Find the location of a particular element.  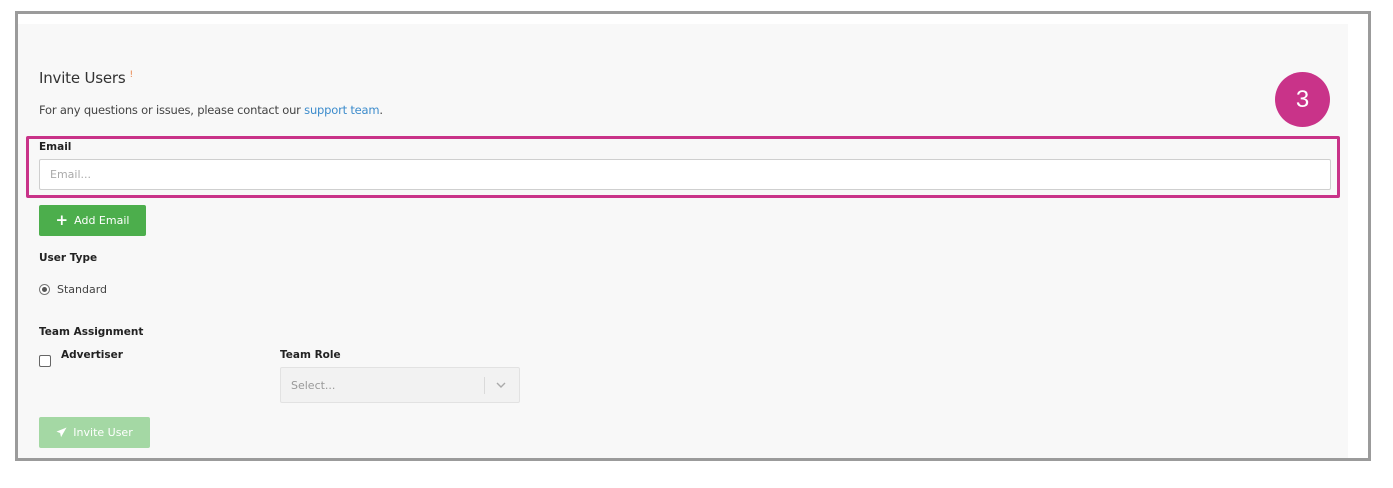

advertiser-label: Advertiser is located at coordinates (92, 355).